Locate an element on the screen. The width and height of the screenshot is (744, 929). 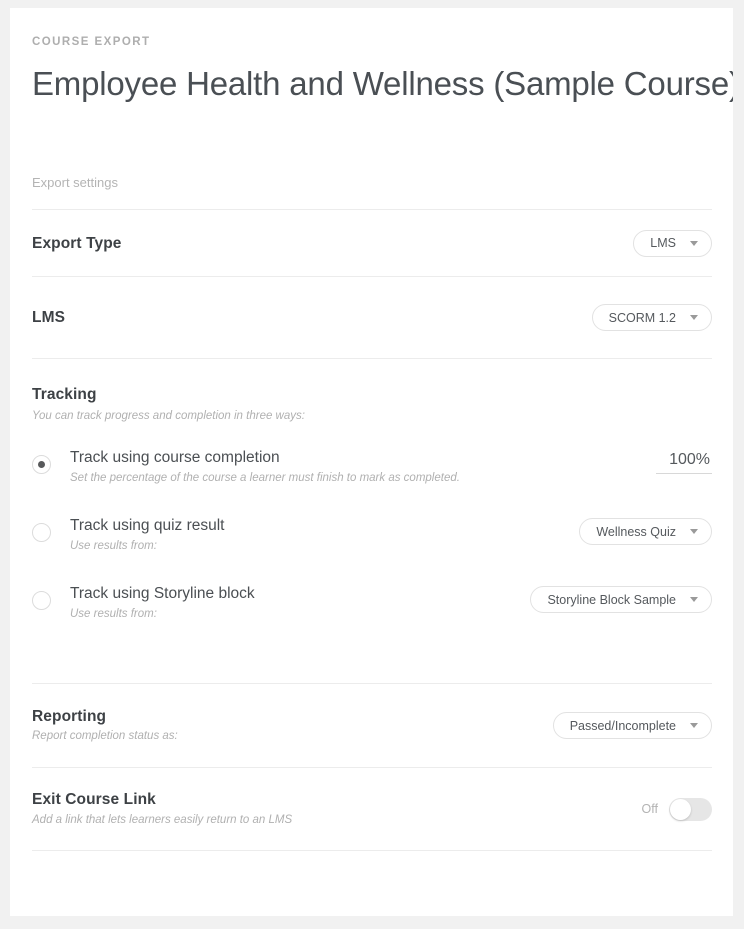
export-type-text: Export Type is located at coordinates (77, 243).